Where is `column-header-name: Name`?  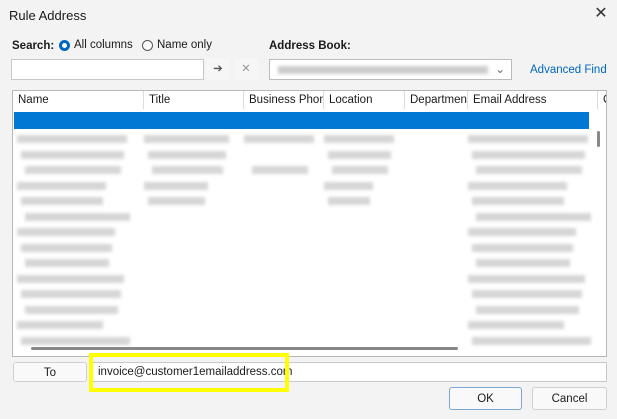 column-header-name: Name is located at coordinates (78, 100).